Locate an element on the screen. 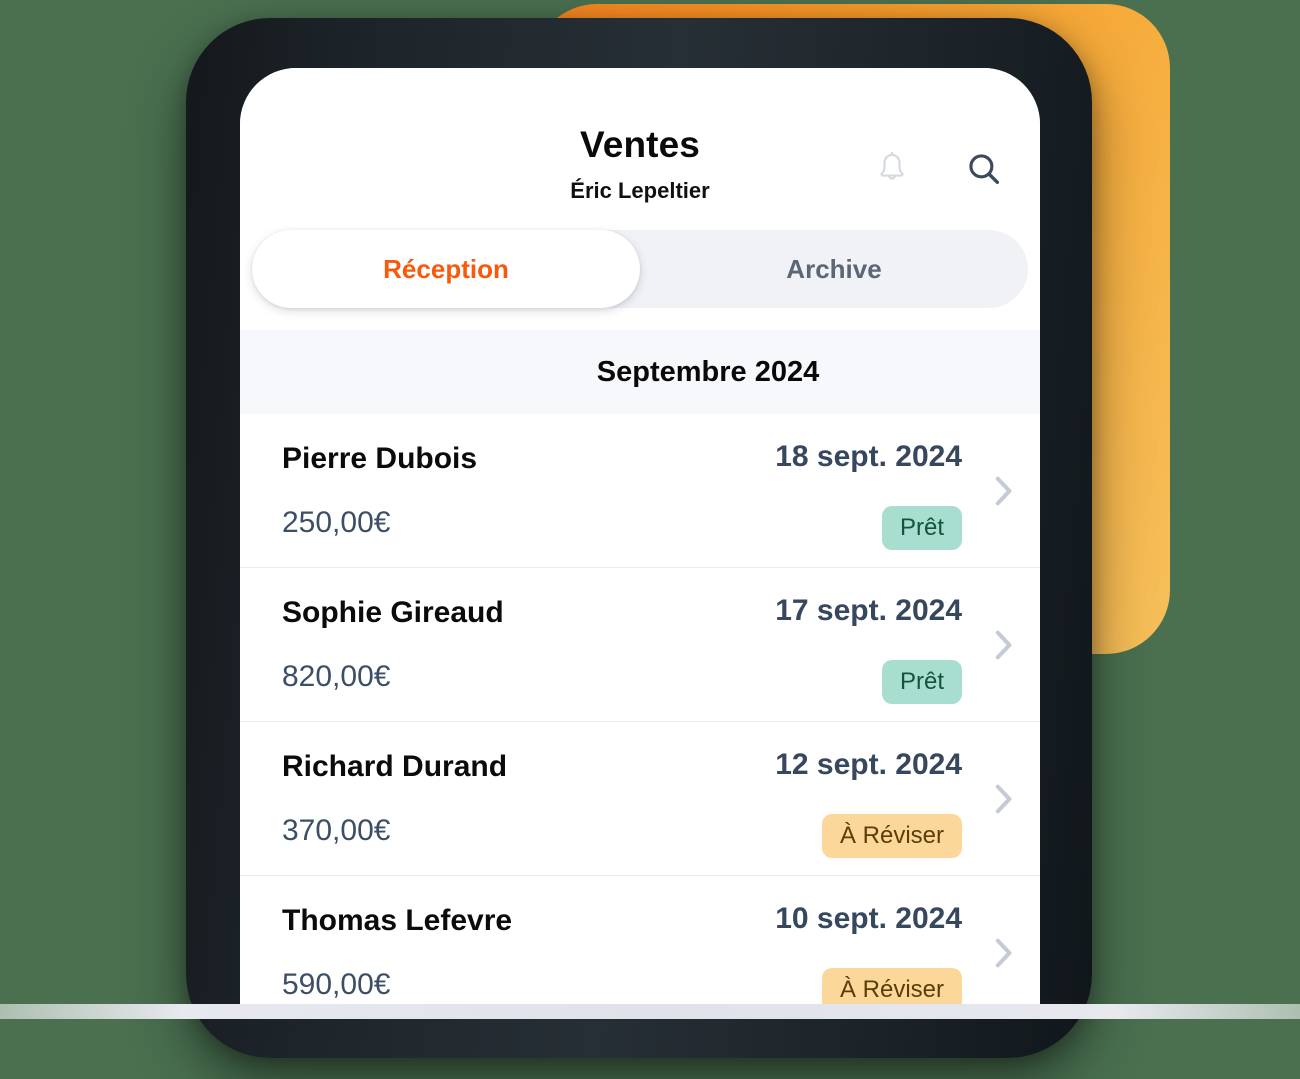 This screenshot has width=1300, height=1079. transaction-date: 12 sept. 2024 is located at coordinates (868, 764).